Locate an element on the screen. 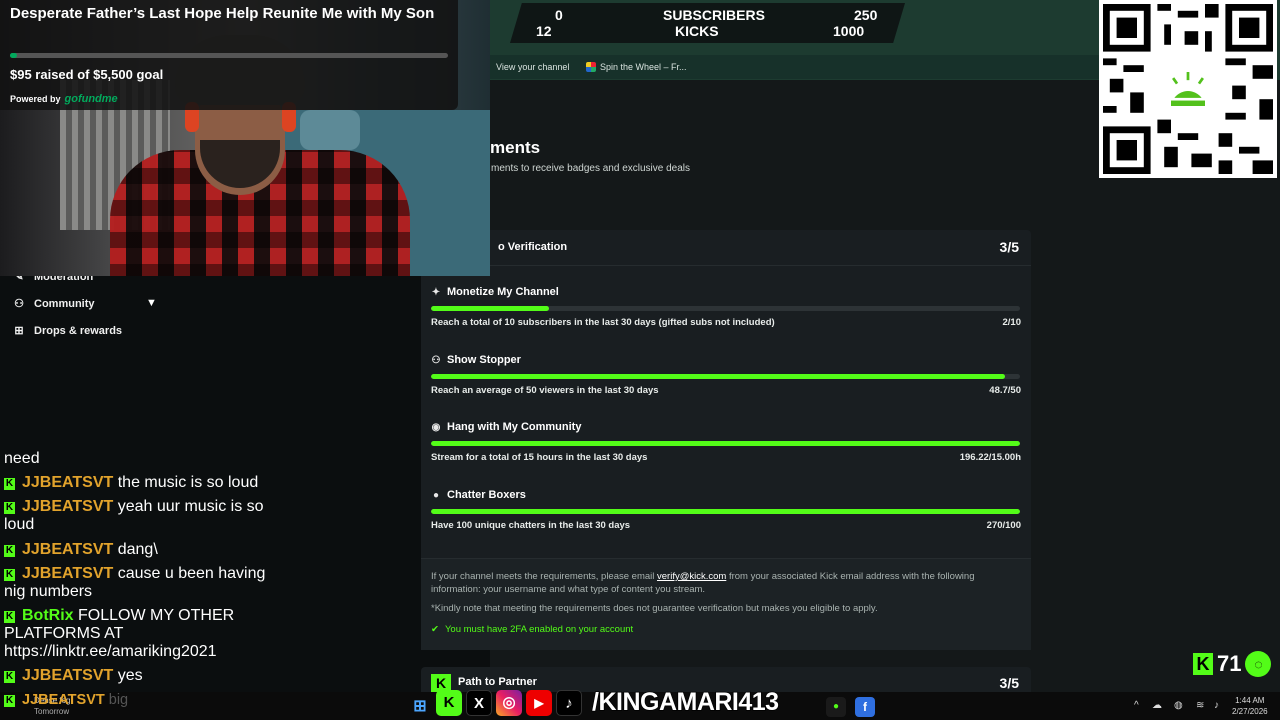  chat-username: BotRix is located at coordinates (48, 615).